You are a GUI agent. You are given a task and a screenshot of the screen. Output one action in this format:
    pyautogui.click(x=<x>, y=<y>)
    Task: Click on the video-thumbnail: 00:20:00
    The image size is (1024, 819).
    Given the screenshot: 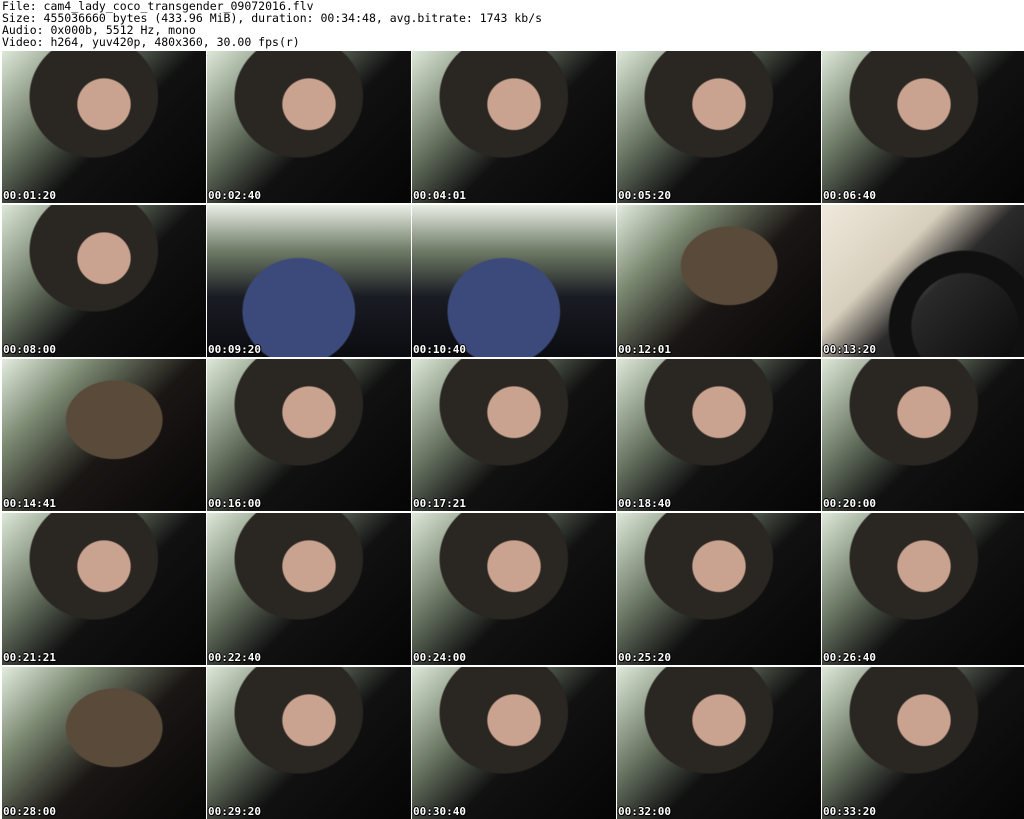 What is the action you would take?
    pyautogui.click(x=923, y=435)
    